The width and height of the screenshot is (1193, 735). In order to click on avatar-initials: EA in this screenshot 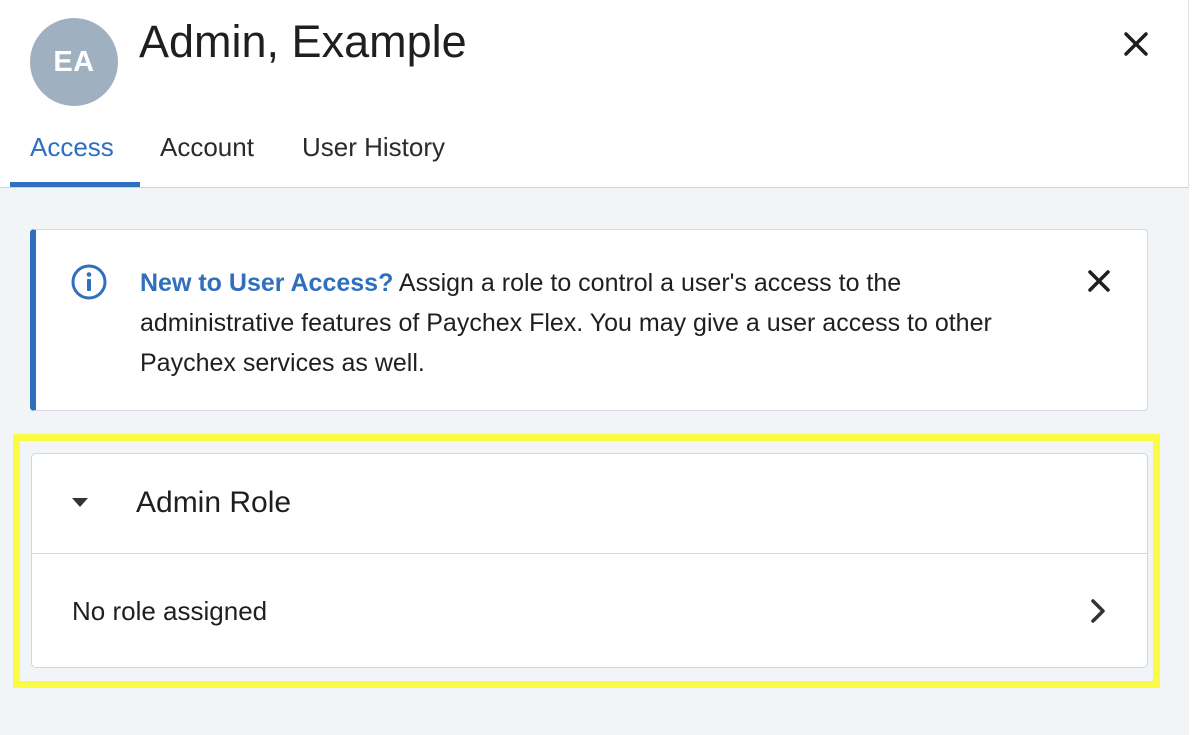, I will do `click(74, 61)`.